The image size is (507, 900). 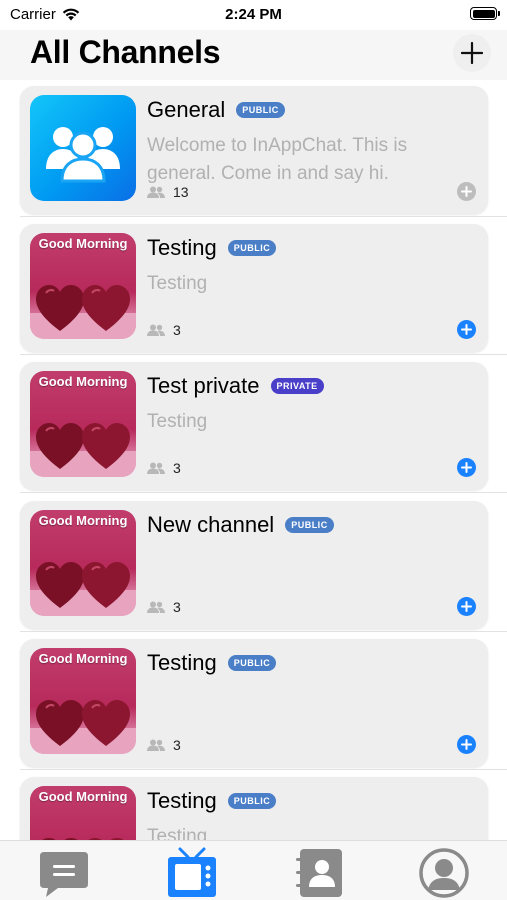 What do you see at coordinates (168, 192) in the screenshot?
I see `member-count: 13` at bounding box center [168, 192].